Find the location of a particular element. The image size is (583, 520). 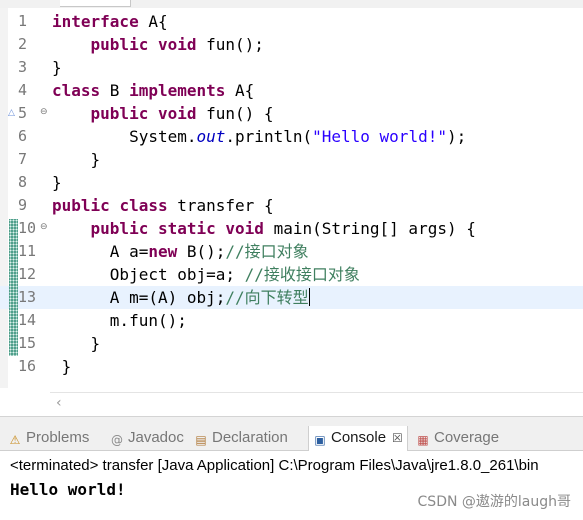

comment-token: //接收接口对象 is located at coordinates (302, 274).